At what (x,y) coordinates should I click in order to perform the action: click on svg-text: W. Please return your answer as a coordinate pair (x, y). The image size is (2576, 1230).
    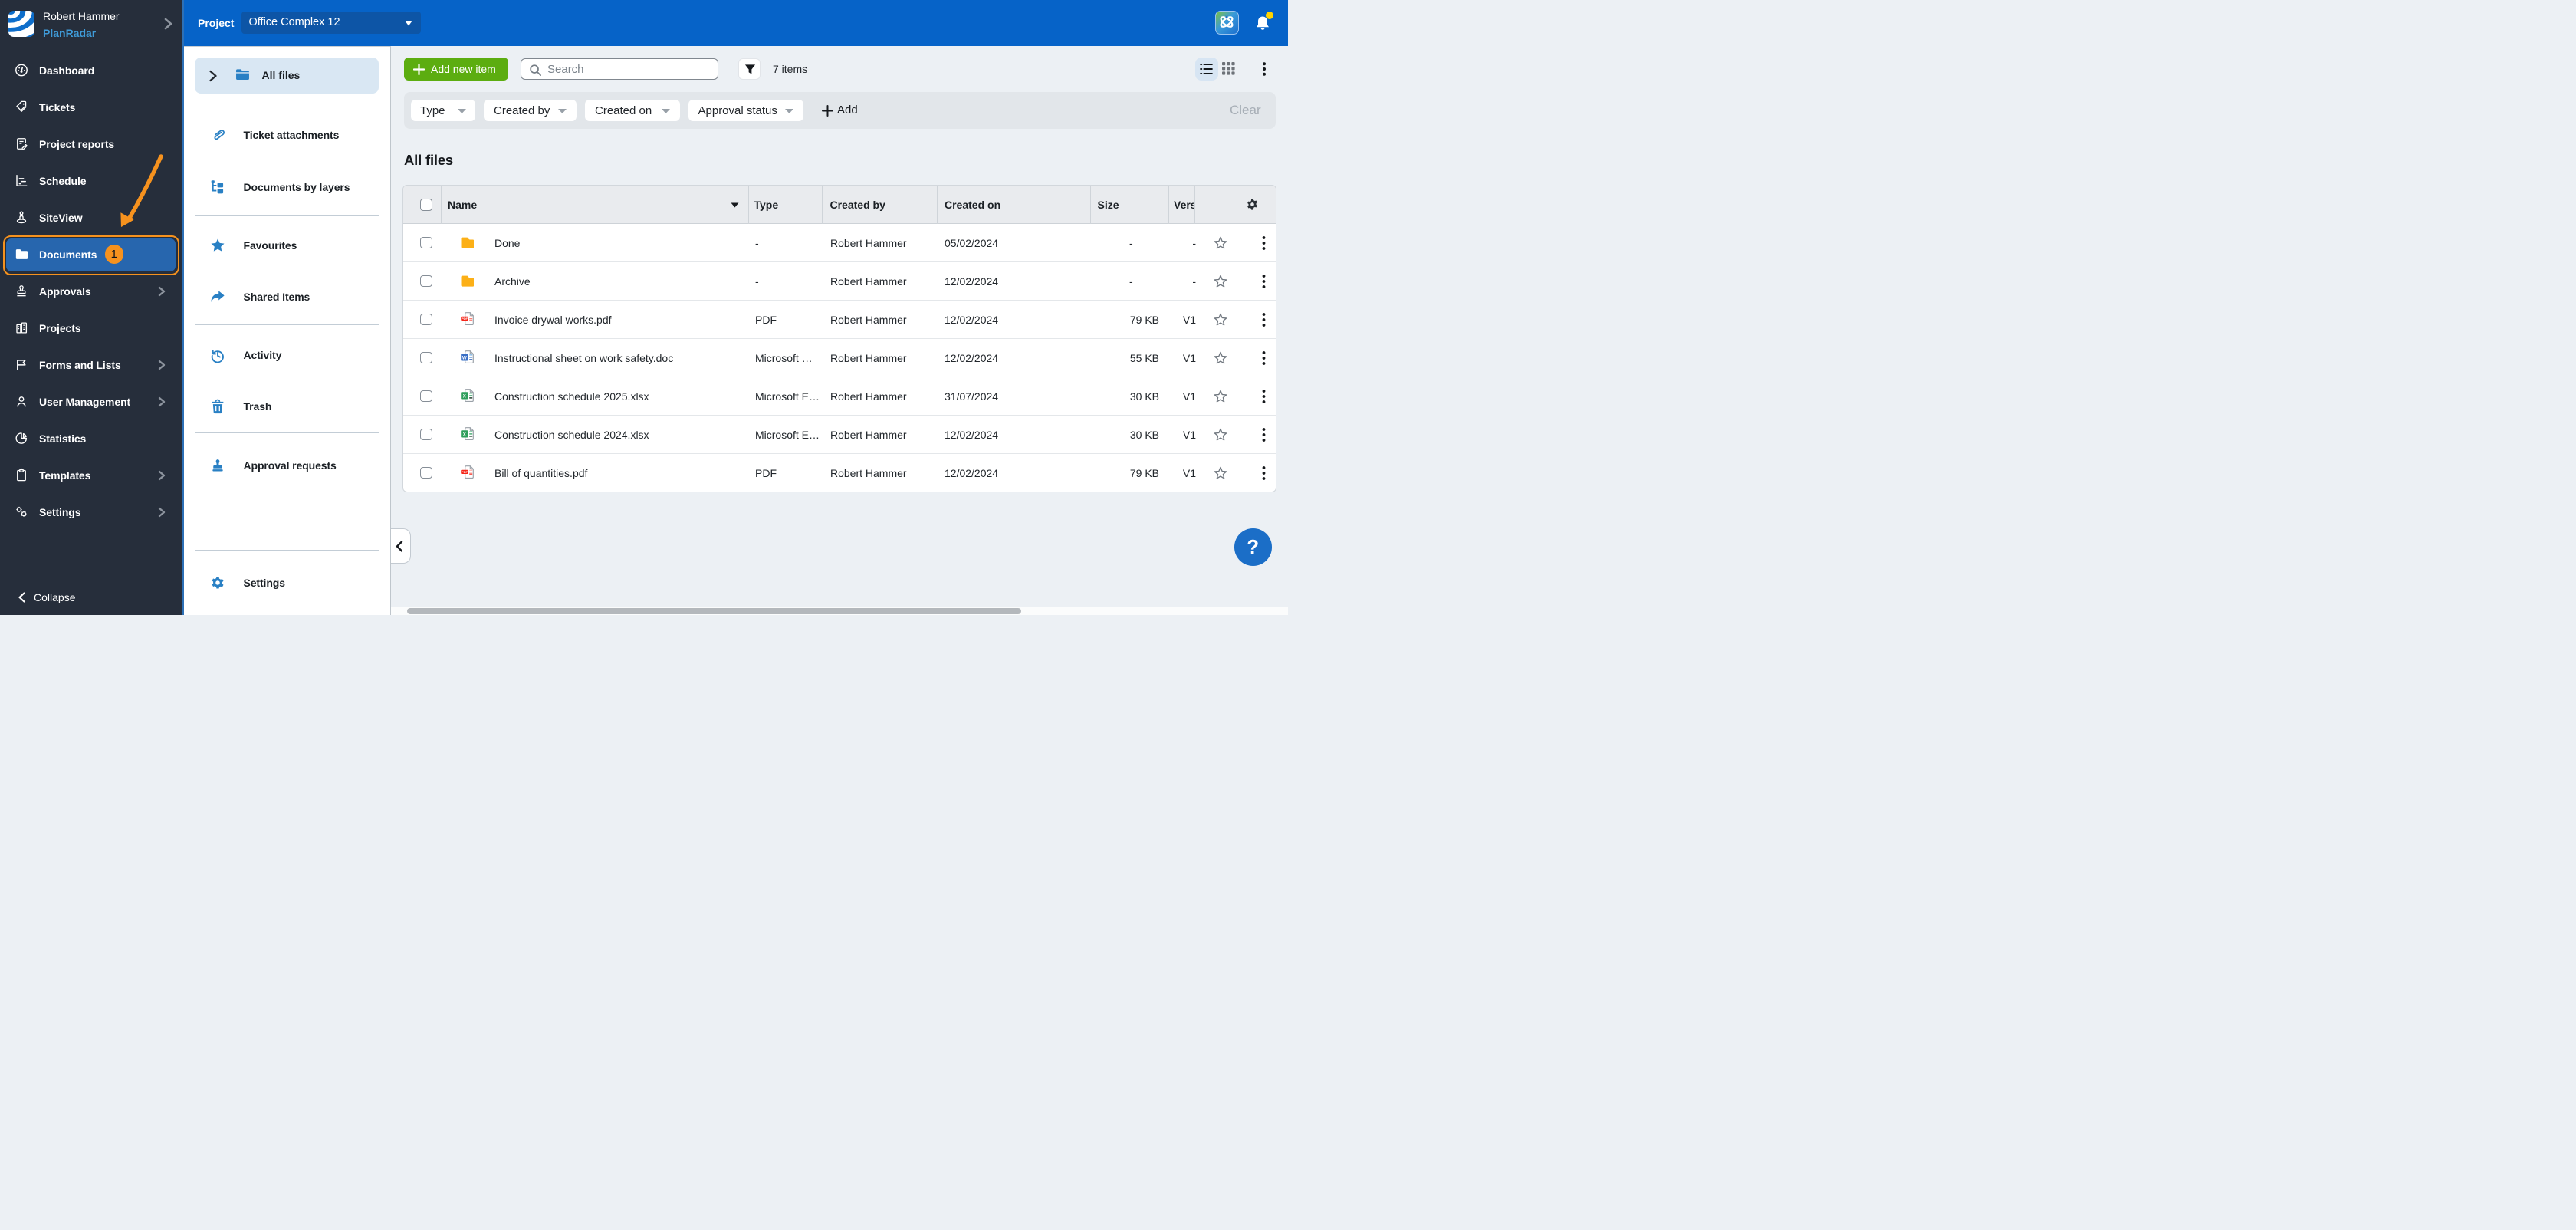
    Looking at the image, I should click on (465, 357).